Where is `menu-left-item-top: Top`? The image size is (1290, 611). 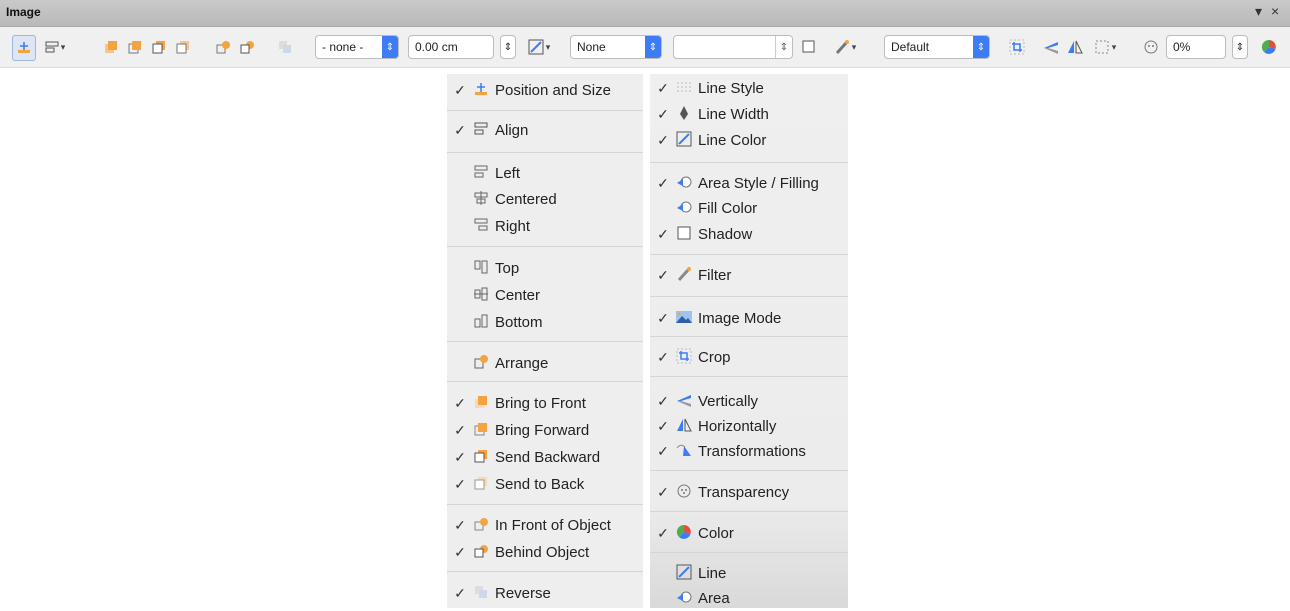 menu-left-item-top: Top is located at coordinates (545, 268).